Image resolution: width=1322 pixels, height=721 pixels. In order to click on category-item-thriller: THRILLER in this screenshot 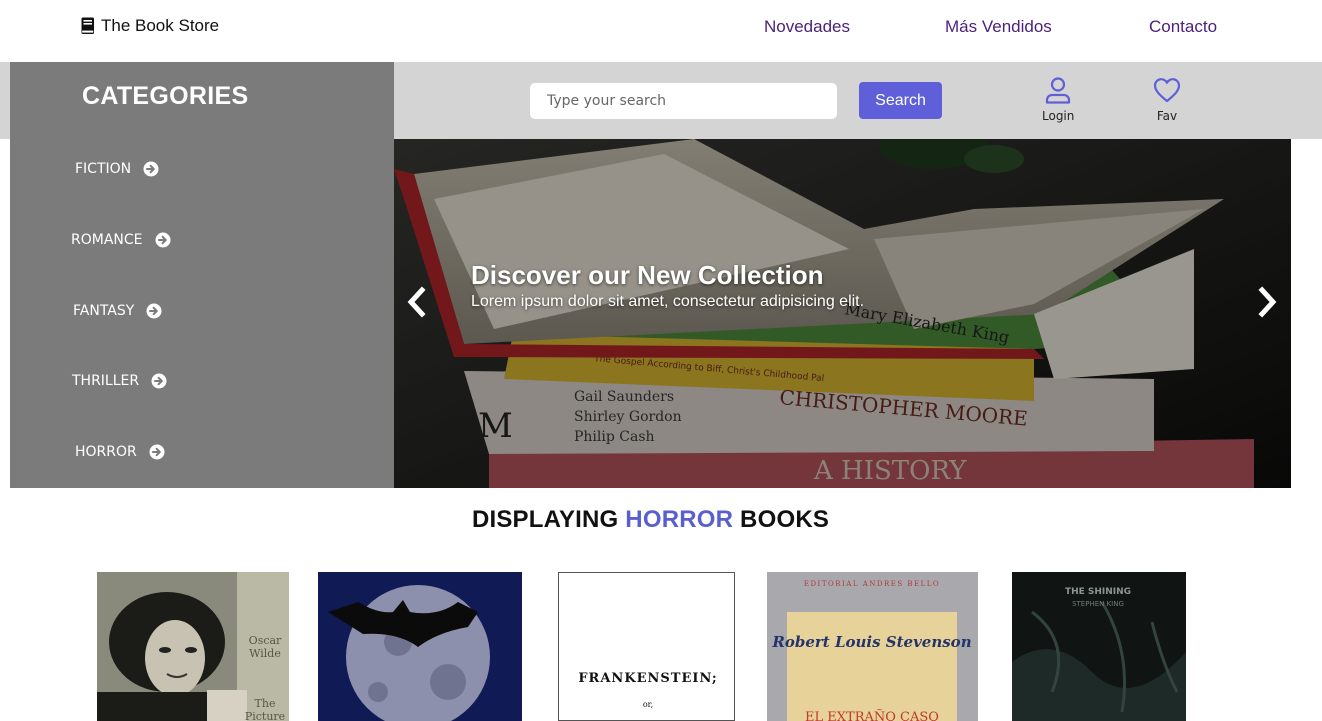, I will do `click(119, 381)`.